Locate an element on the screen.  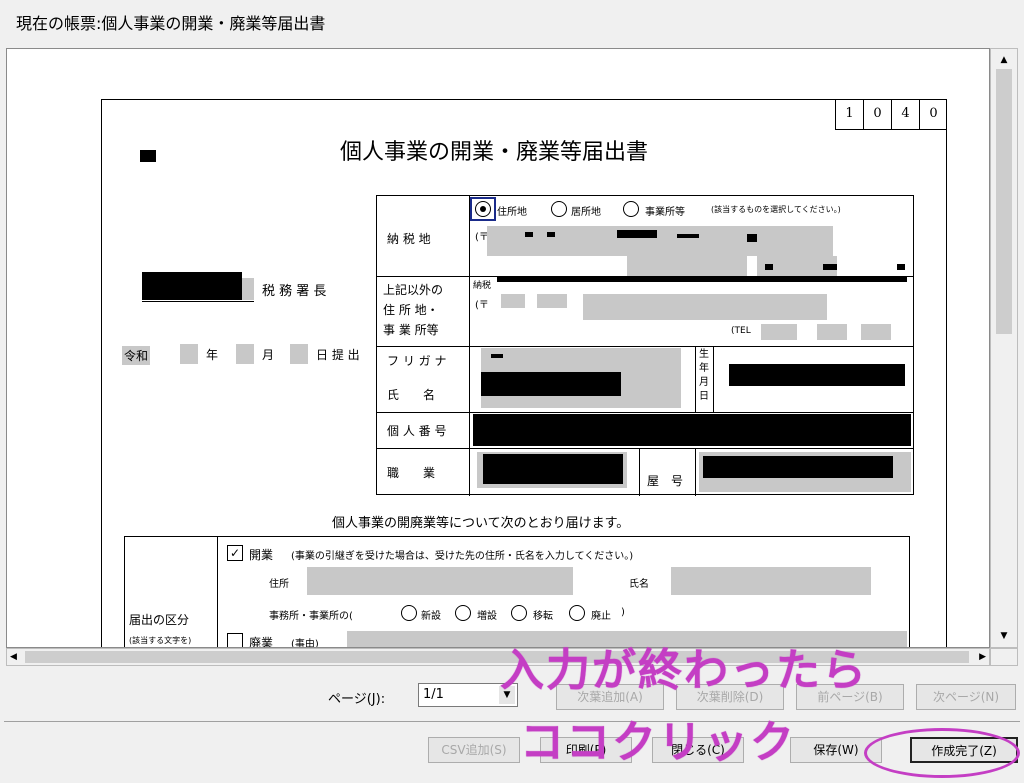
kaigyo-note: (事業の引継ぎを受けた場合は、受けた先の住所・氏名を入力してください。) is located at coordinates (462, 556).